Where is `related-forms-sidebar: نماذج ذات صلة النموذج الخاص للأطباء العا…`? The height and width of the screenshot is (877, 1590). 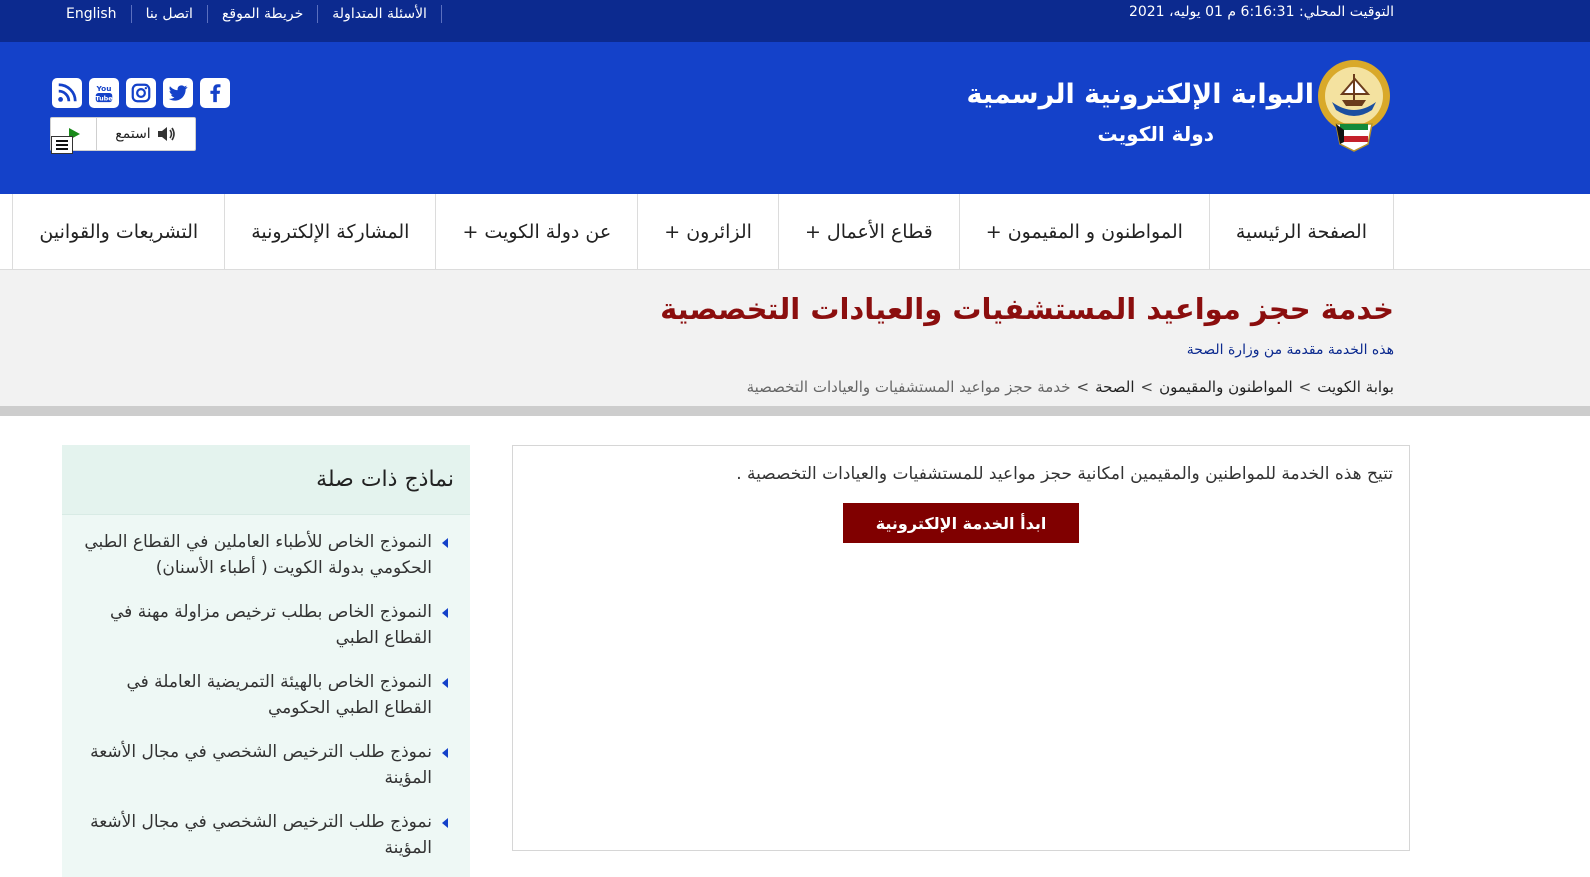 related-forms-sidebar: نماذج ذات صلة النموذج الخاص للأطباء العا… is located at coordinates (266, 661).